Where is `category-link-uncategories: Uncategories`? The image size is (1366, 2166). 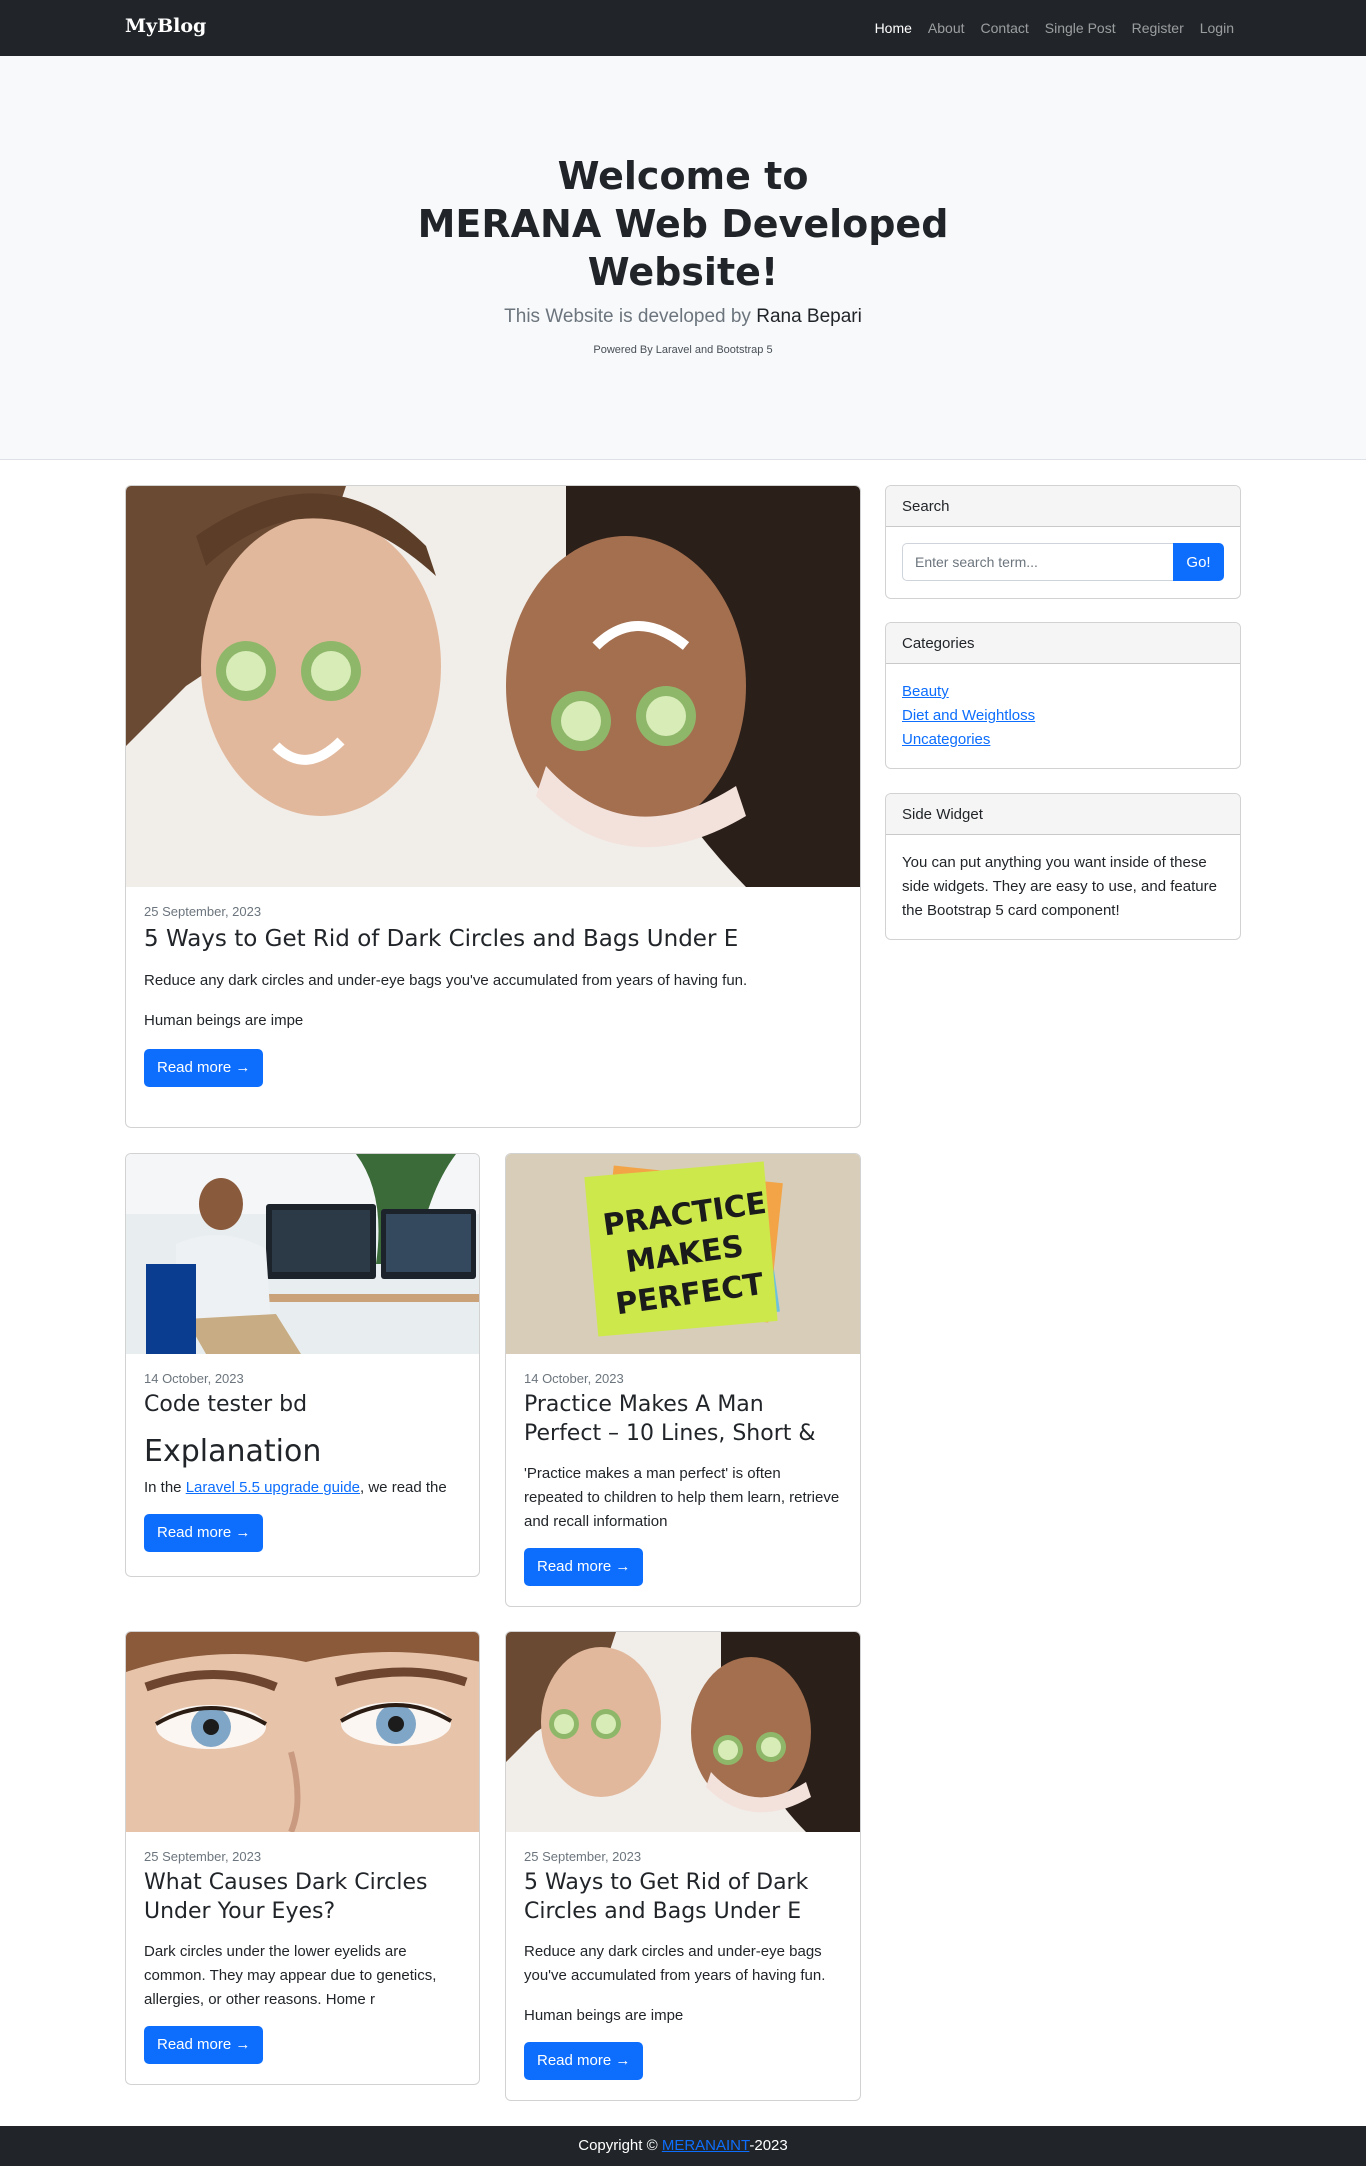
category-link-uncategories: Uncategories is located at coordinates (1063, 740).